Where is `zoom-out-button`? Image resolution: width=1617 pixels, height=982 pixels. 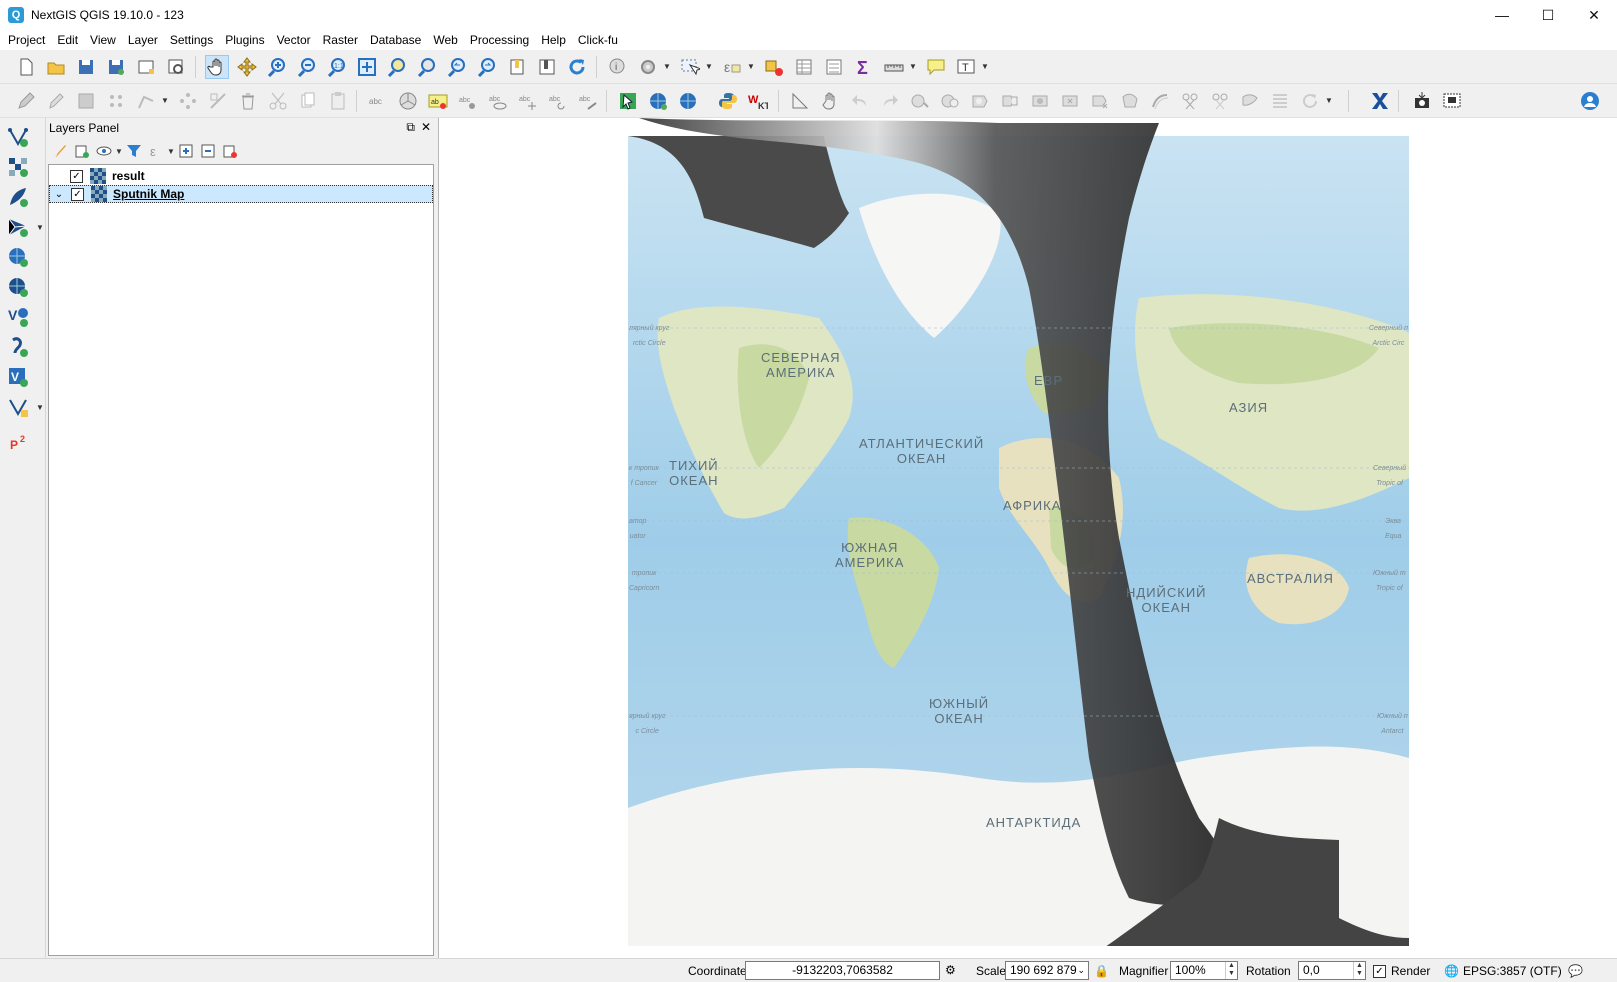 zoom-out-button is located at coordinates (307, 67).